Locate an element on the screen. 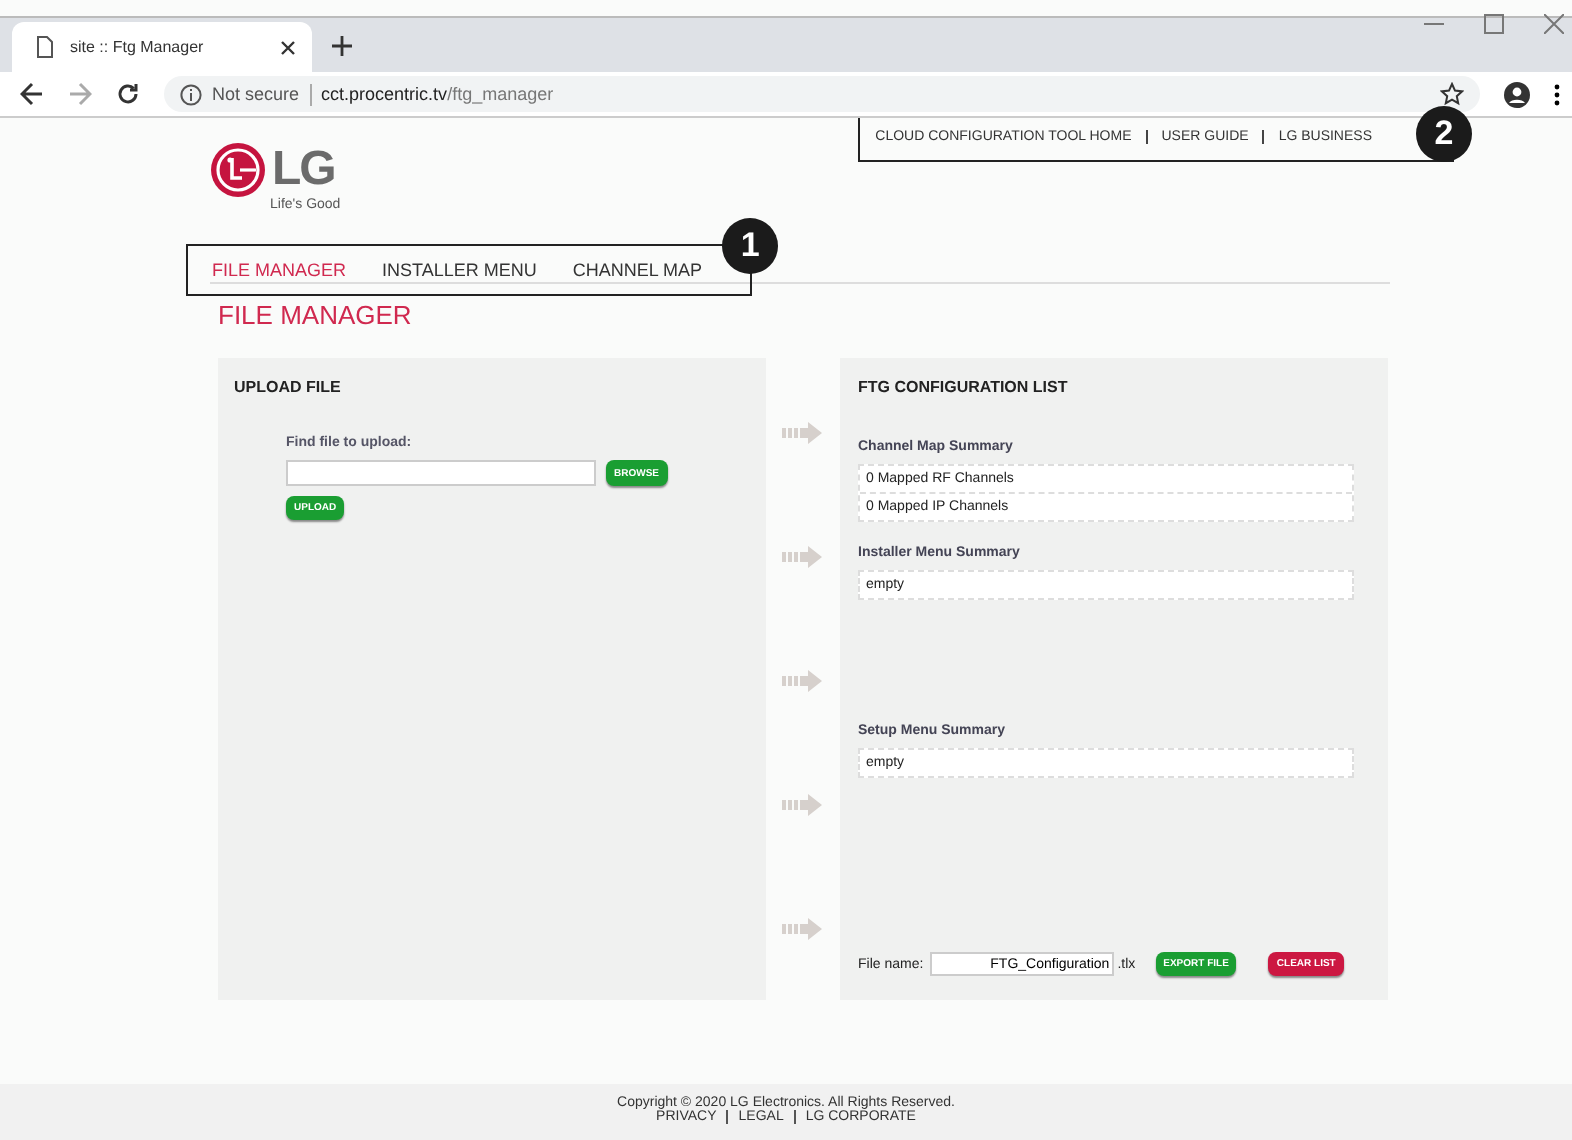 The image size is (1572, 1140). tab-title: site :: Ftg Manager is located at coordinates (138, 47).